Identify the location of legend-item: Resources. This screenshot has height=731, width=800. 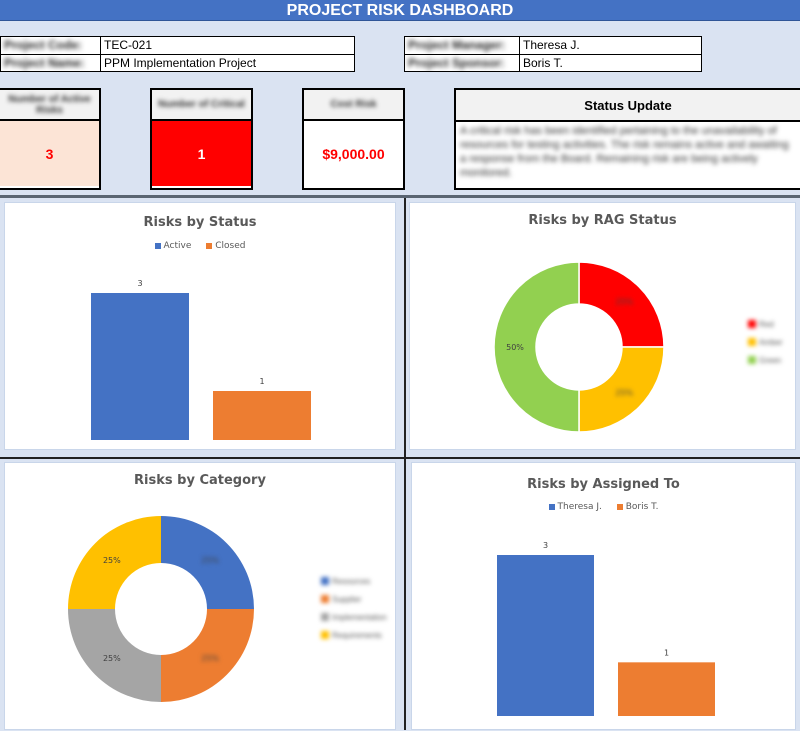
(354, 581).